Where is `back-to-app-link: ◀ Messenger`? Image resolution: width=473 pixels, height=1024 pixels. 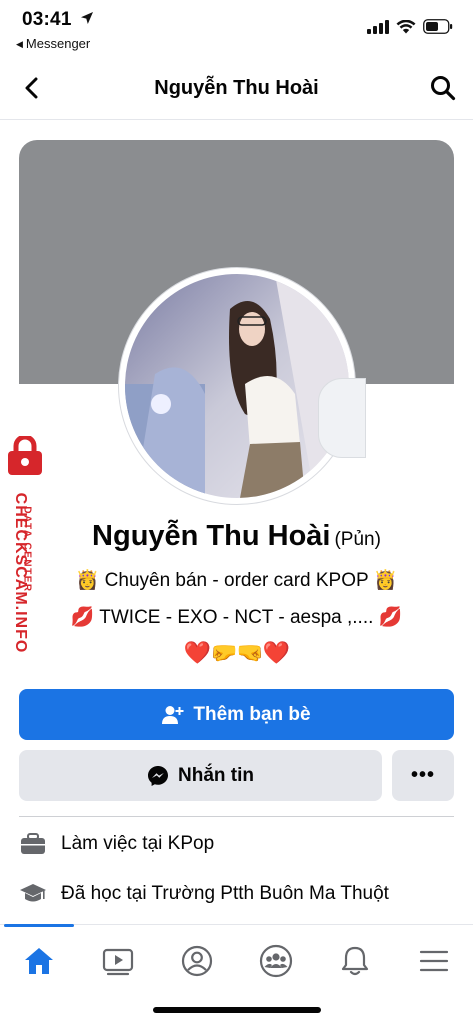 back-to-app-link: ◀ Messenger is located at coordinates (53, 43).